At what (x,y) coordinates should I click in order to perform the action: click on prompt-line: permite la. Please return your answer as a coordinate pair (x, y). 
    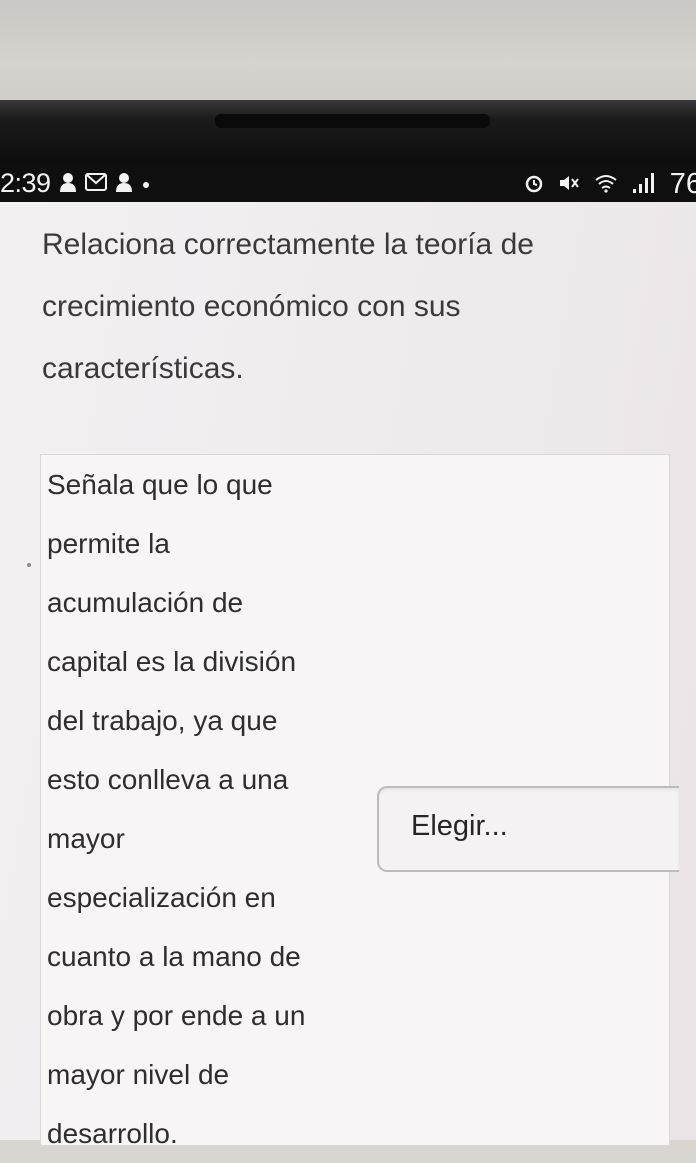
    Looking at the image, I should click on (108, 543).